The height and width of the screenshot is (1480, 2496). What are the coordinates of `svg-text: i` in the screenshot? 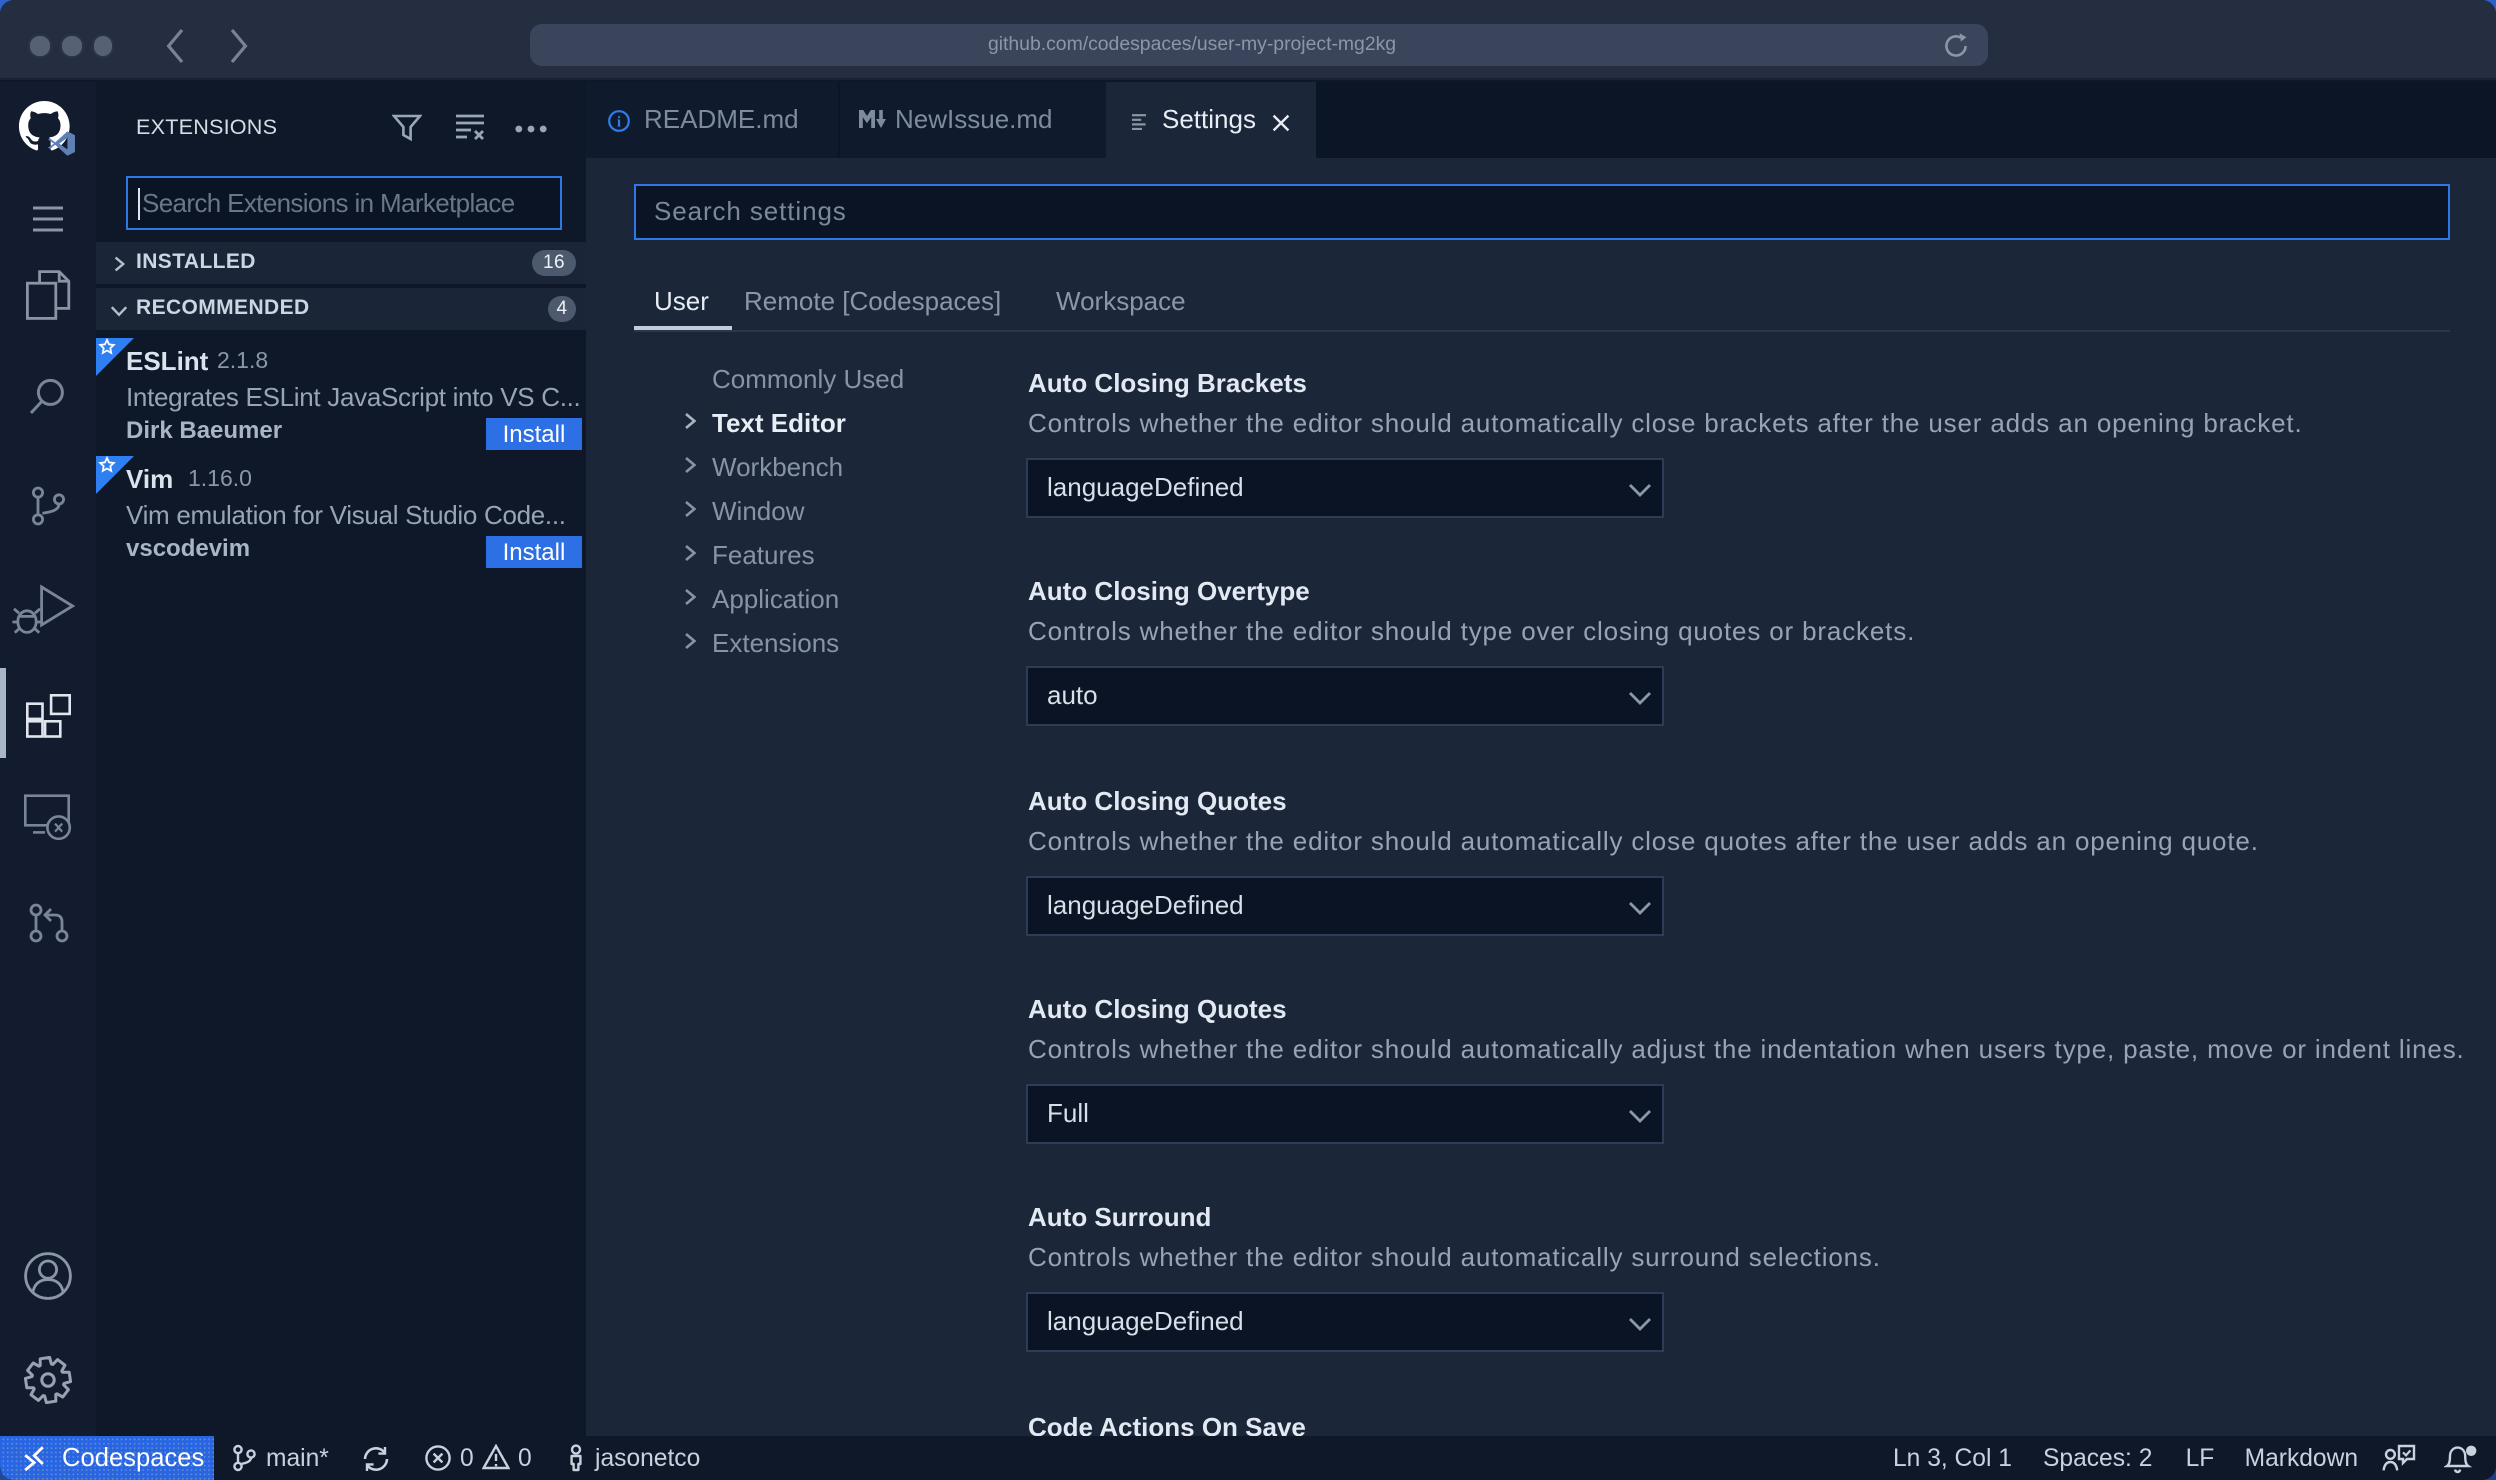 It's located at (619, 122).